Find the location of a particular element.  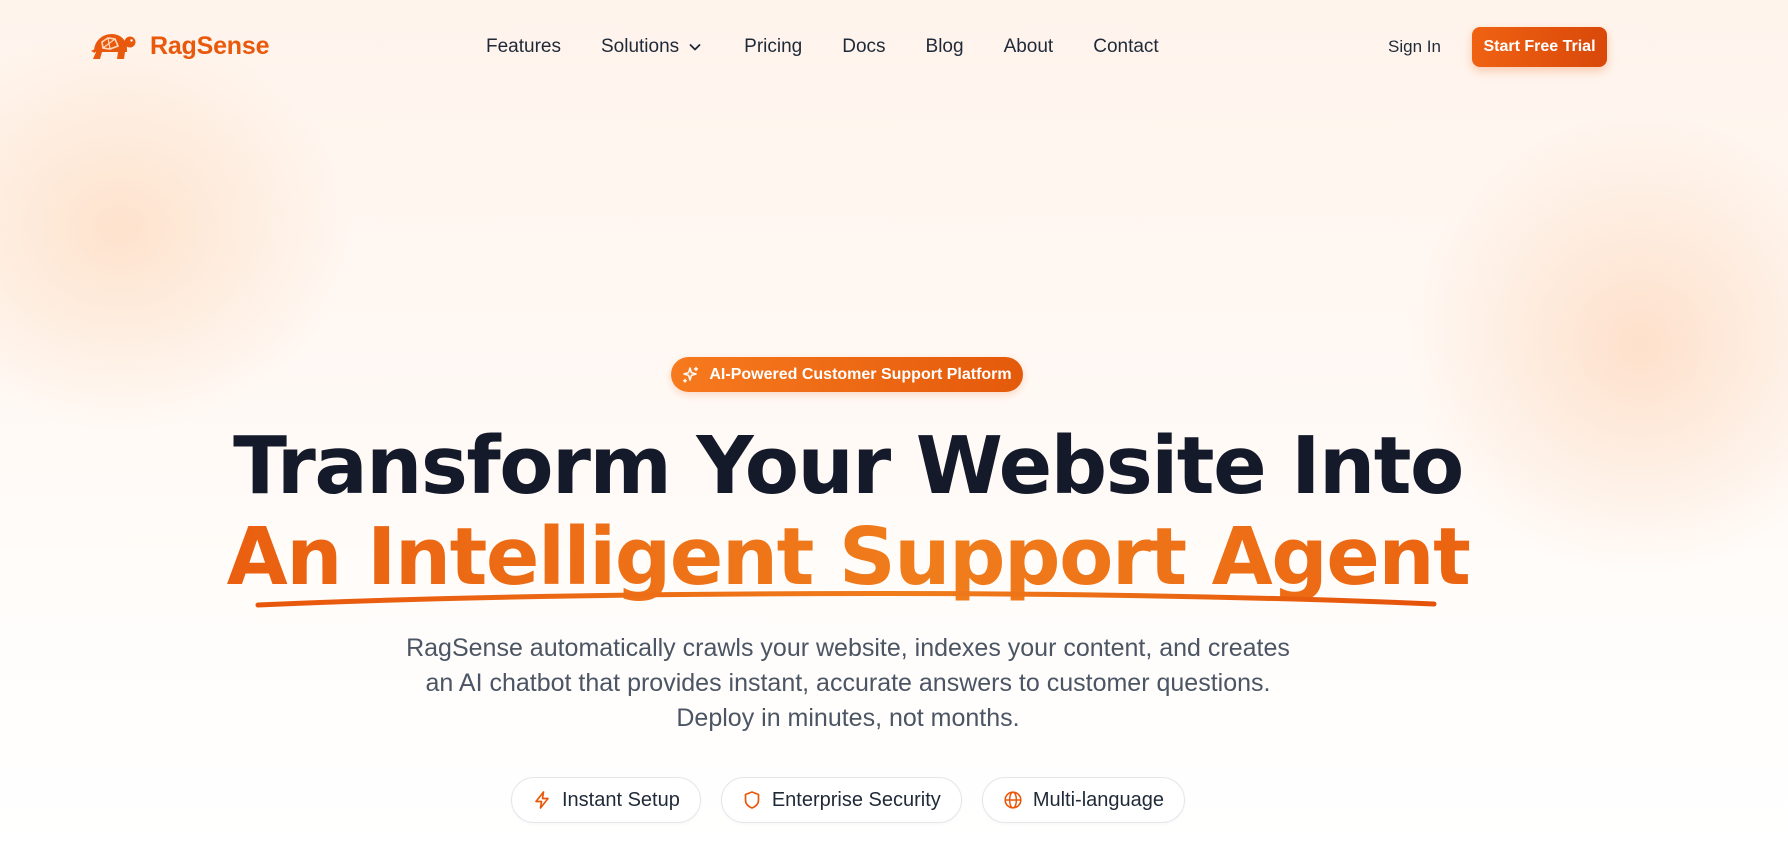

feature-pill-label: Multi-language is located at coordinates (1098, 799).